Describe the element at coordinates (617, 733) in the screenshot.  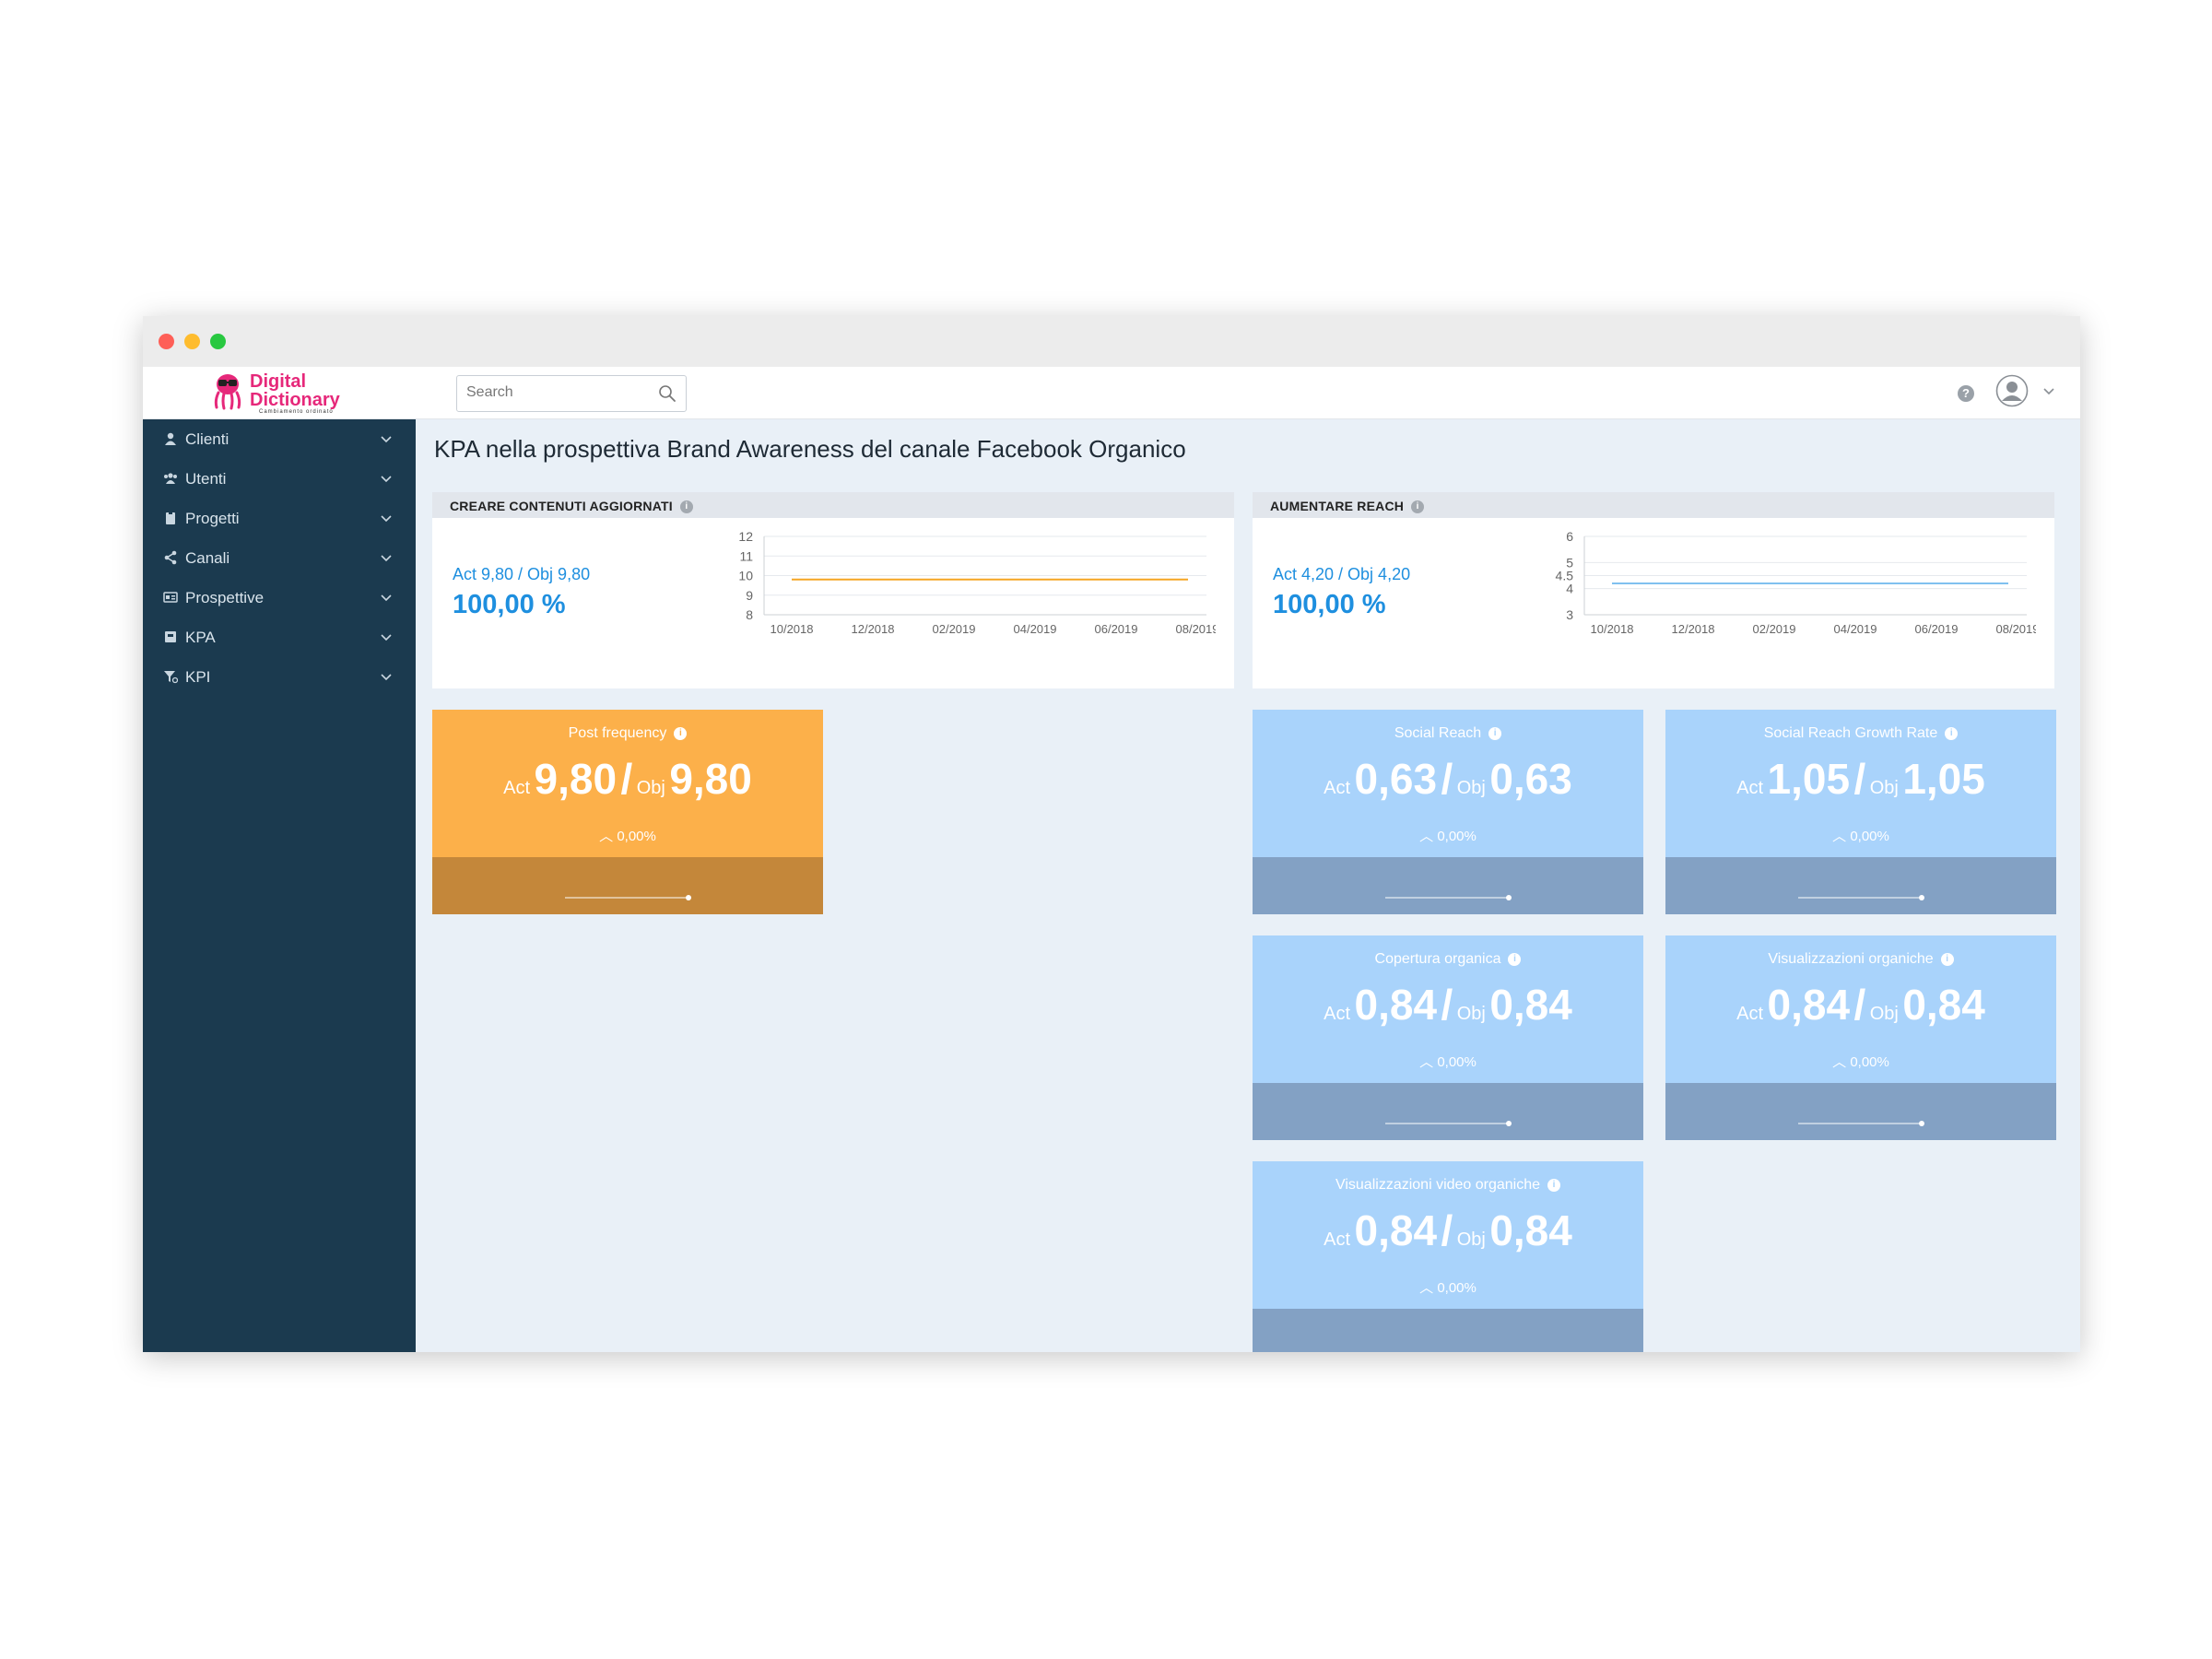
I see `kpi-tile-title: Post frequency` at that location.